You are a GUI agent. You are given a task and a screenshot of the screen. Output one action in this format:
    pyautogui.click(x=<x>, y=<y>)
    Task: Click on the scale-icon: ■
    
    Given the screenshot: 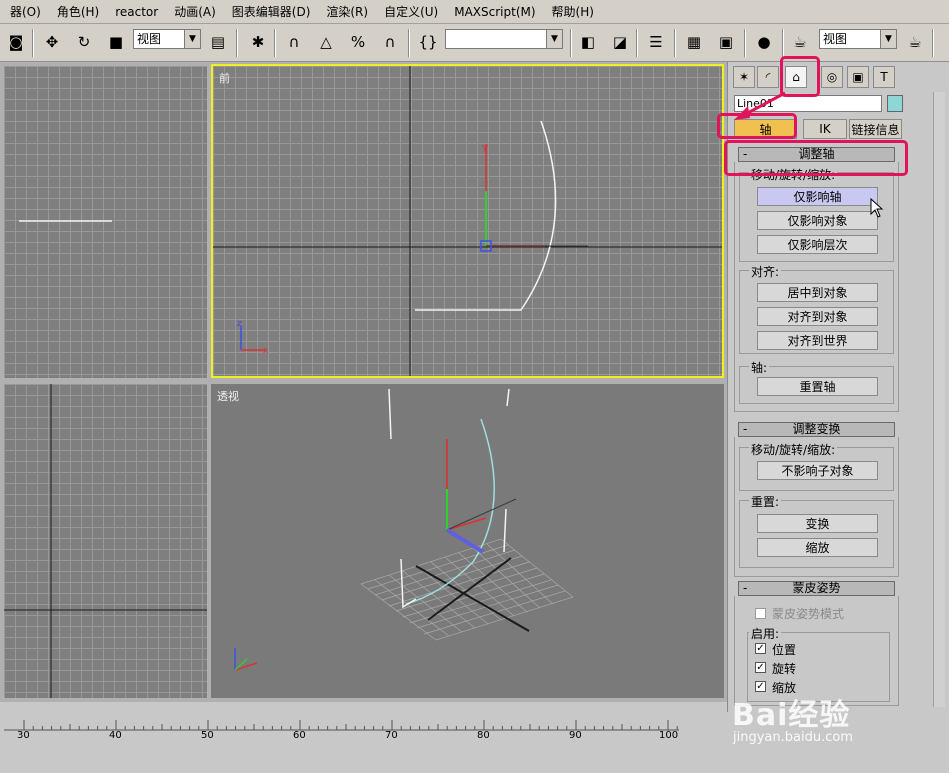 What is the action you would take?
    pyautogui.click(x=116, y=42)
    